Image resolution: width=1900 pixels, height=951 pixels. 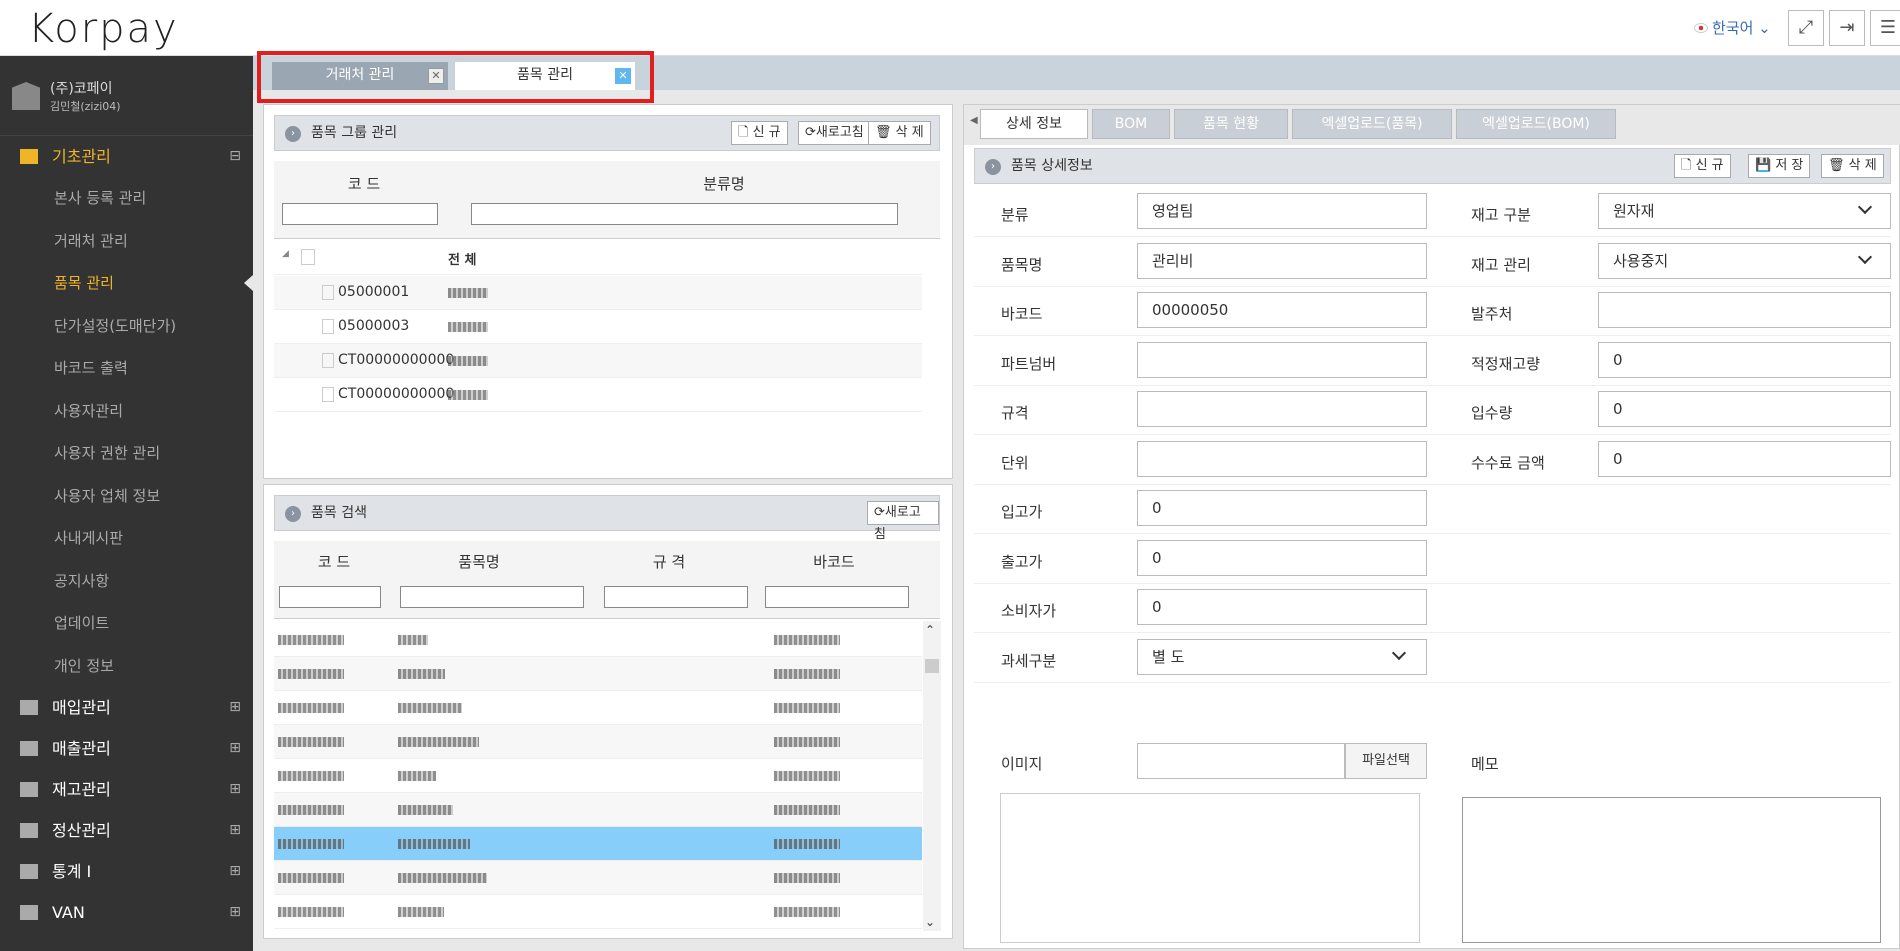 What do you see at coordinates (974, 120) in the screenshot?
I see `tab-scroll-left-icon: ◀` at bounding box center [974, 120].